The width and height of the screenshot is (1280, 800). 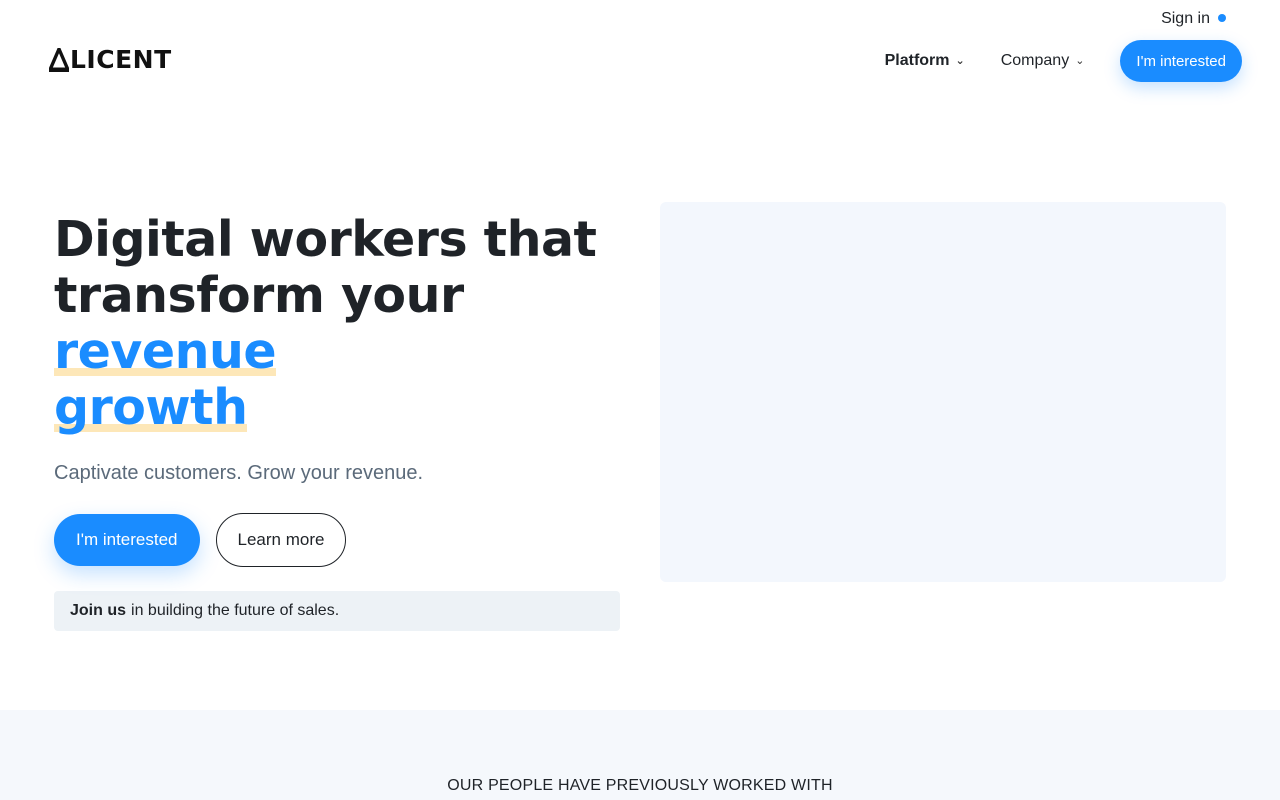 I want to click on hero-title-highlight-growth: growth, so click(x=151, y=407).